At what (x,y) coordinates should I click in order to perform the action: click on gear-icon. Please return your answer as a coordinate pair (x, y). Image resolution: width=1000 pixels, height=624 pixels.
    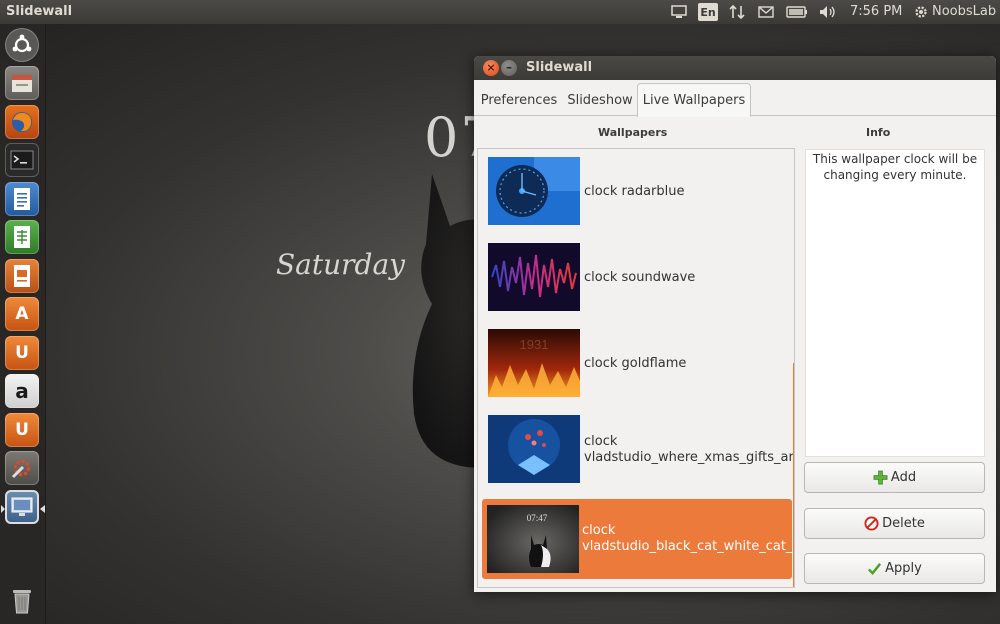
    Looking at the image, I should click on (921, 12).